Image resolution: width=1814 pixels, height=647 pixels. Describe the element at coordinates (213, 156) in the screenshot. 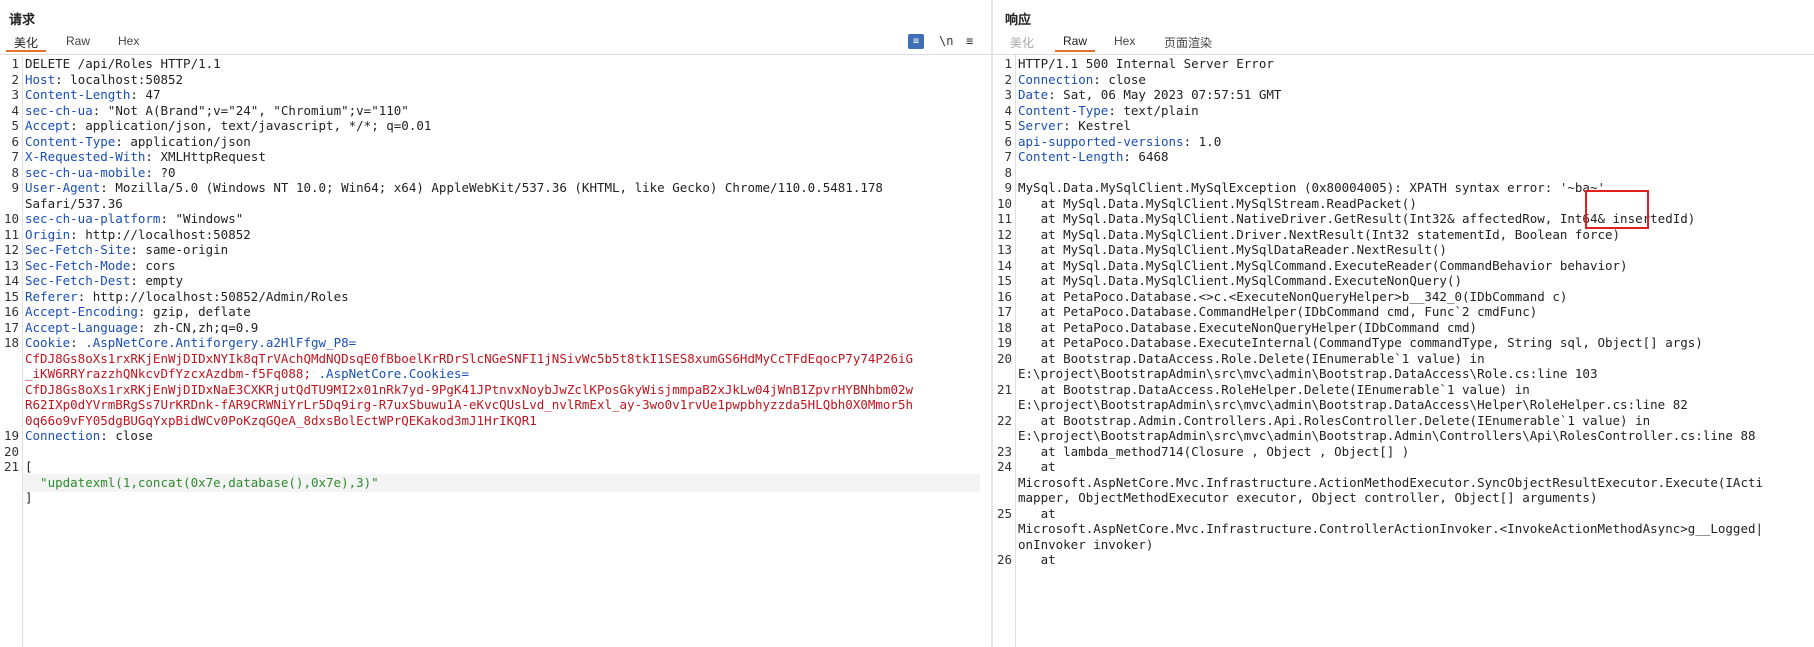

I see `header-value: XMLHttpRequest` at that location.